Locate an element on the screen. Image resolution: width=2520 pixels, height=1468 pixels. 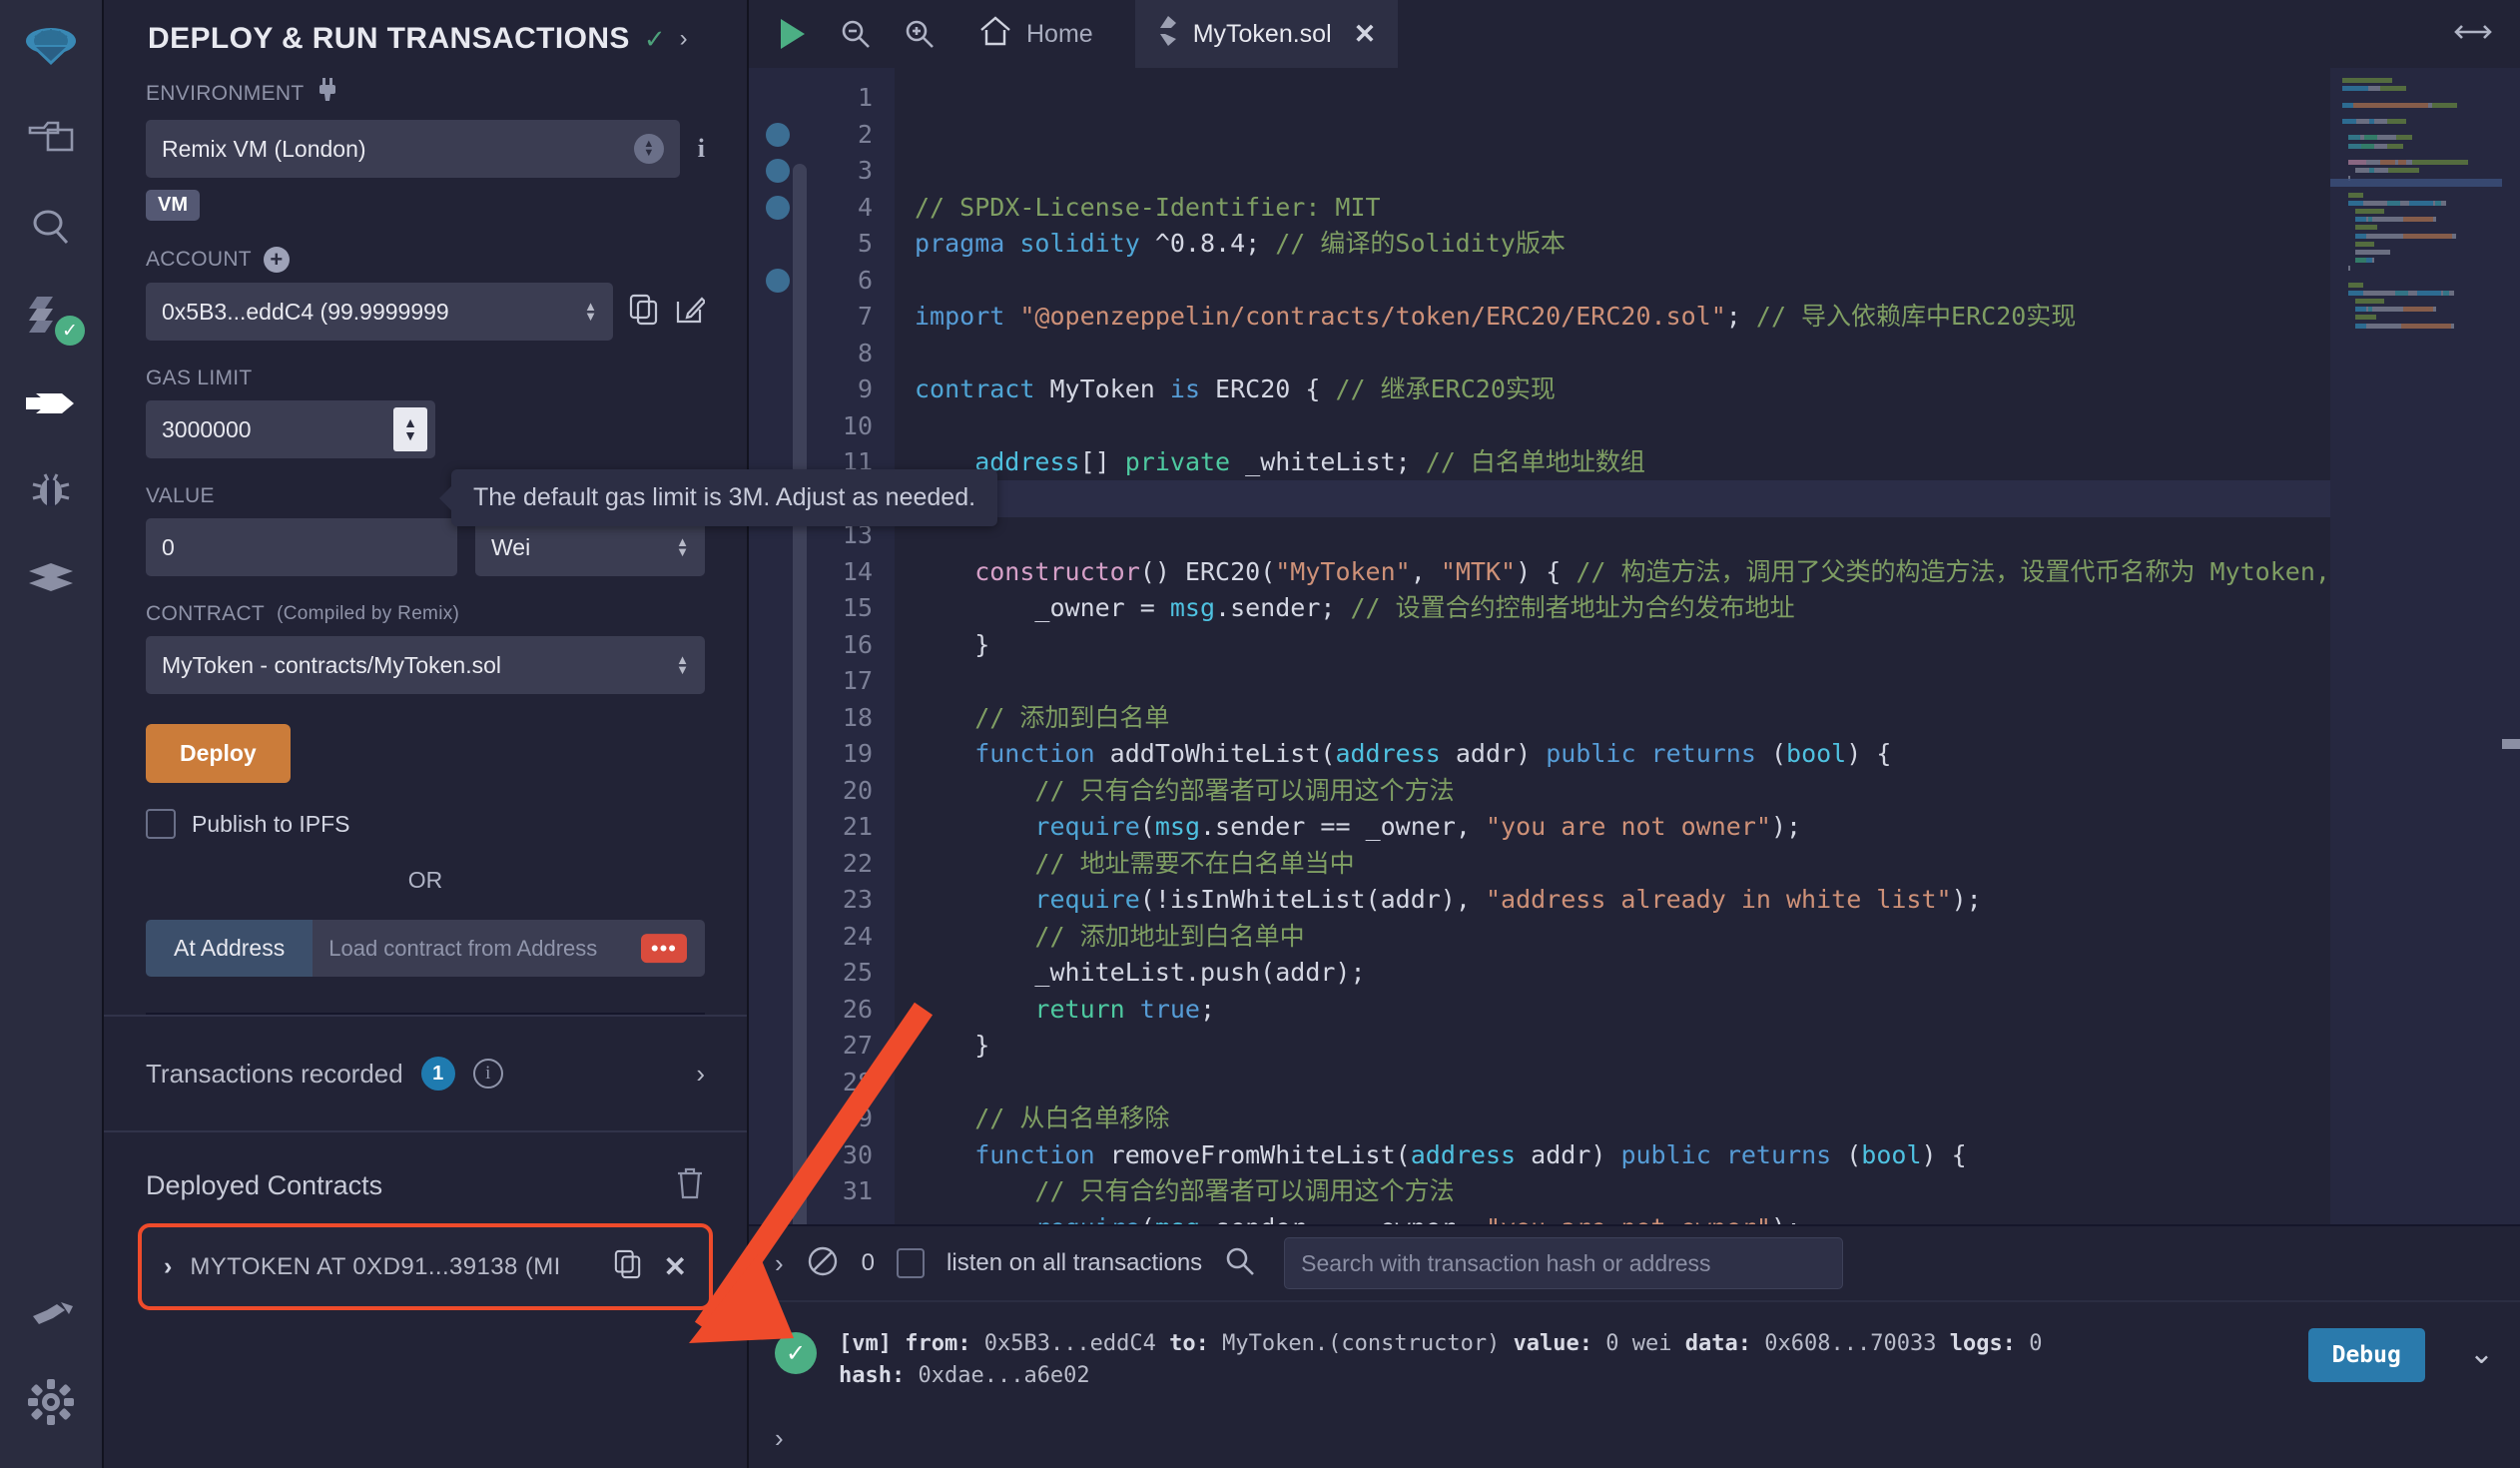
panel-header: DEPLOY & RUN TRANSACTIONS ✓ › is located at coordinates (425, 39).